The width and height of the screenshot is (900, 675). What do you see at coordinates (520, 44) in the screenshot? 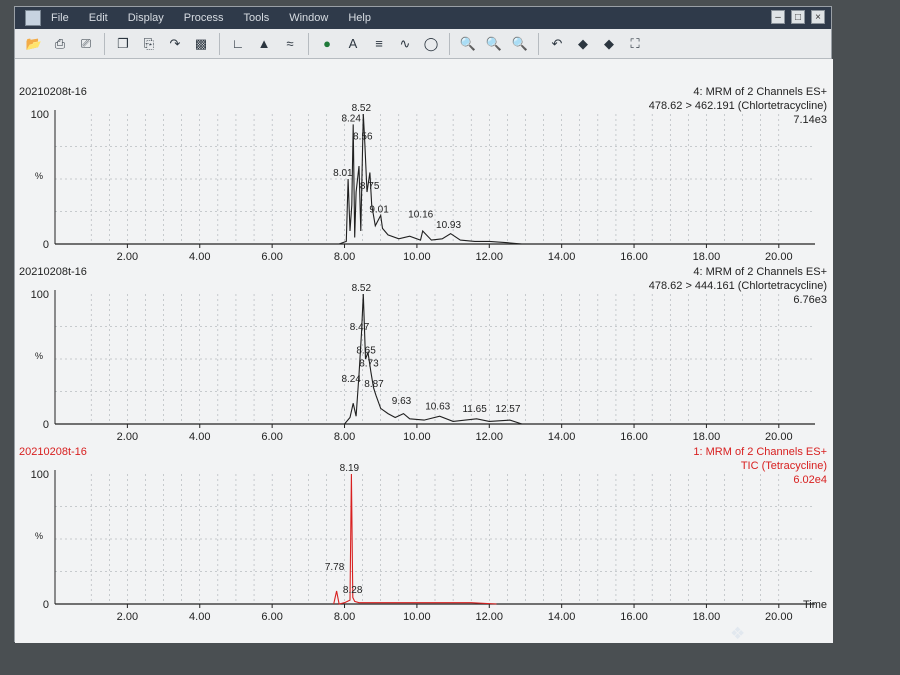
I see `zoom-y-icon: 🔍` at bounding box center [520, 44].